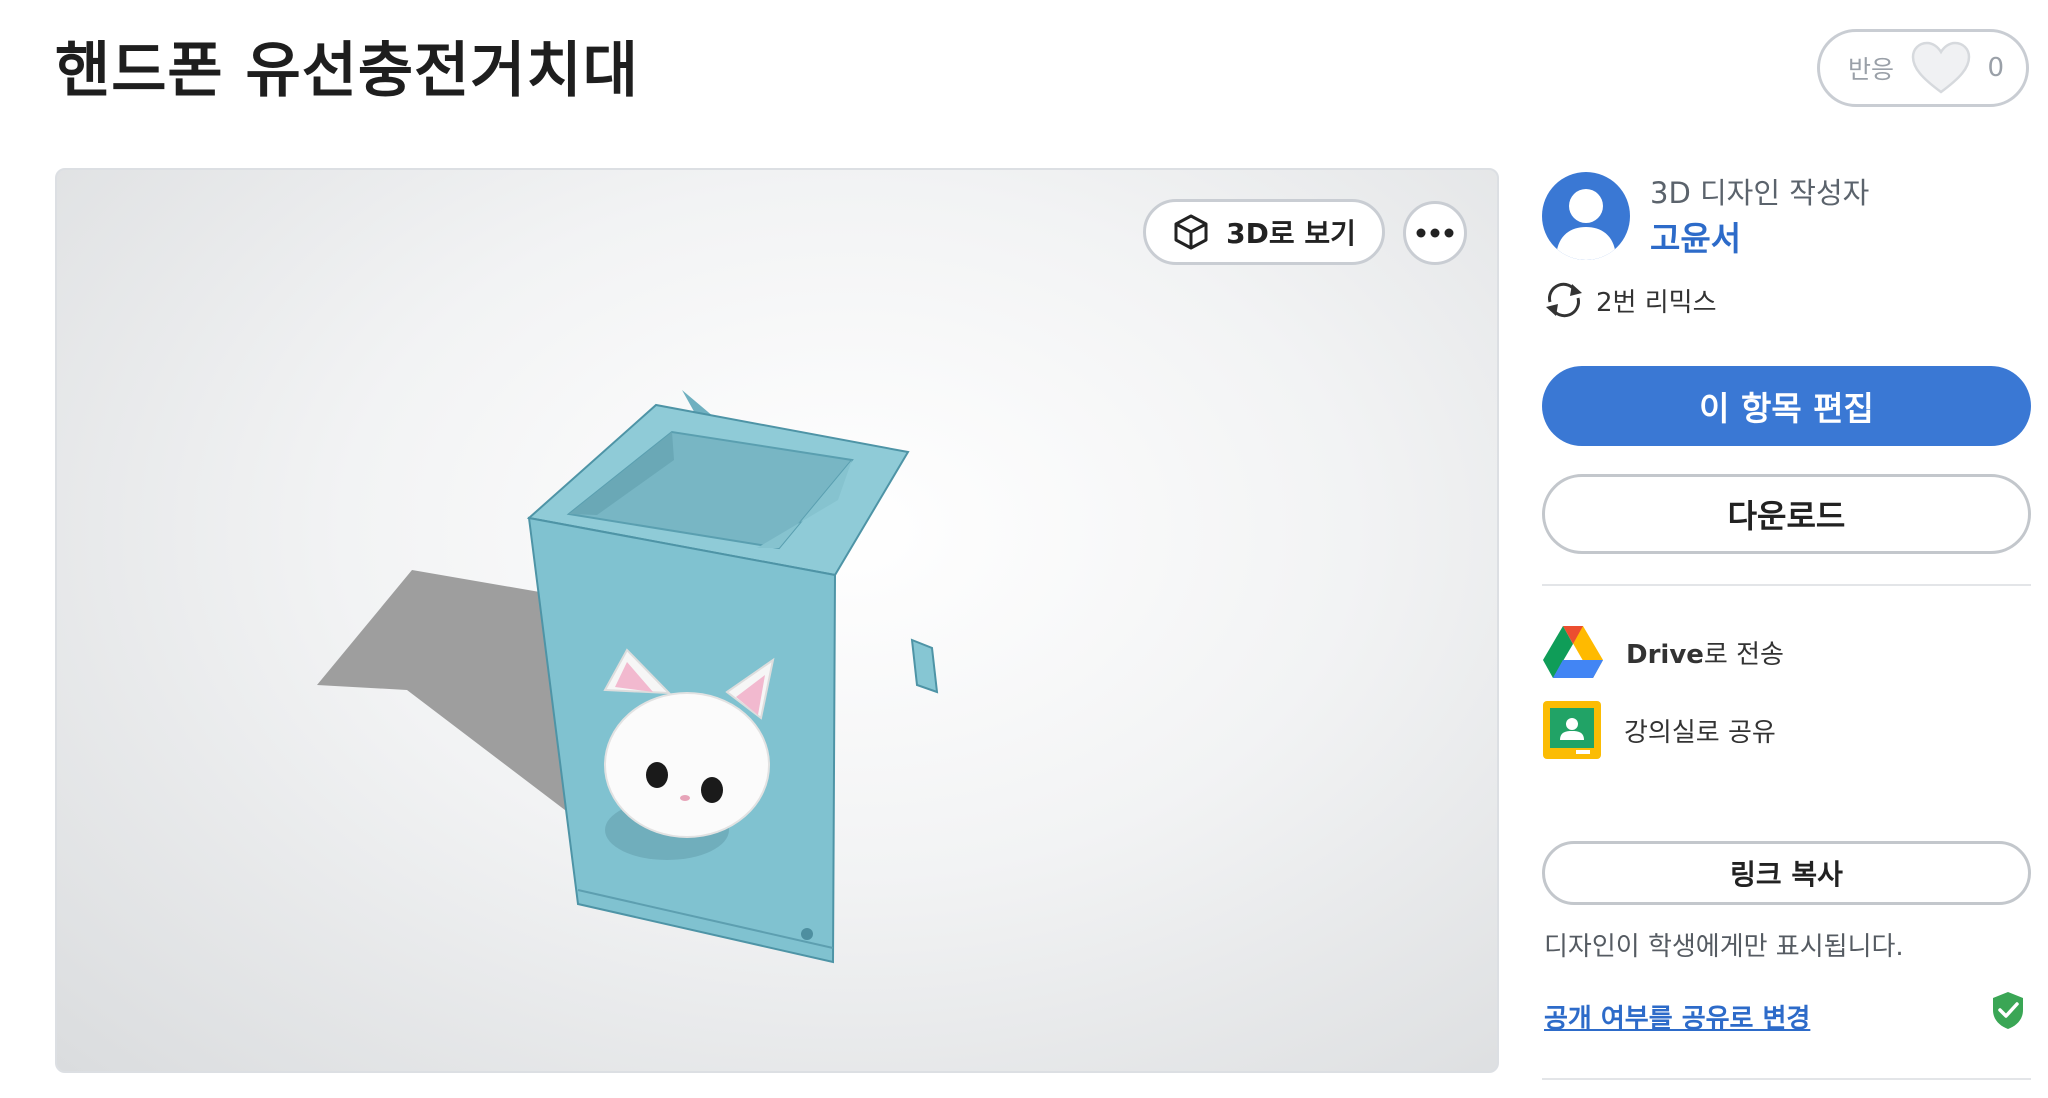 The image size is (2048, 1098). Describe the element at coordinates (1786, 406) in the screenshot. I see `edit-design-button: 이 항목 편집` at that location.